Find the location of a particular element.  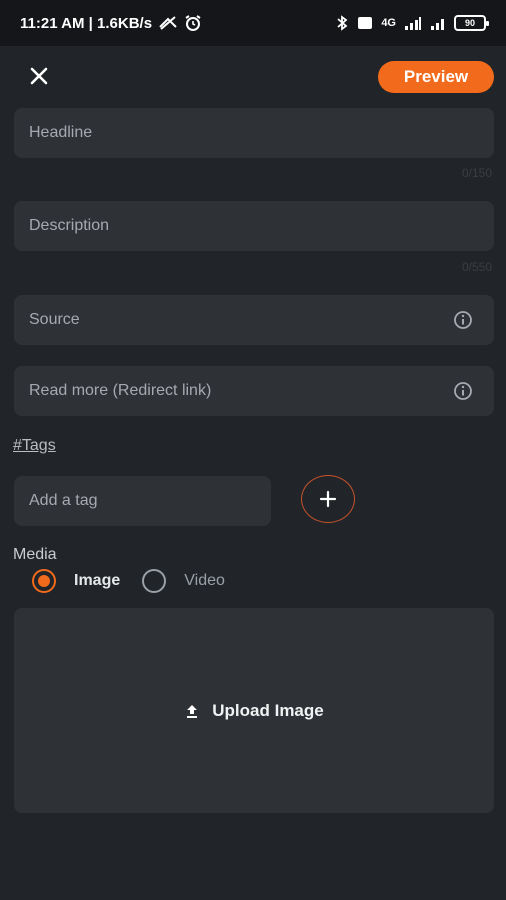

radio-dot is located at coordinates (44, 581).